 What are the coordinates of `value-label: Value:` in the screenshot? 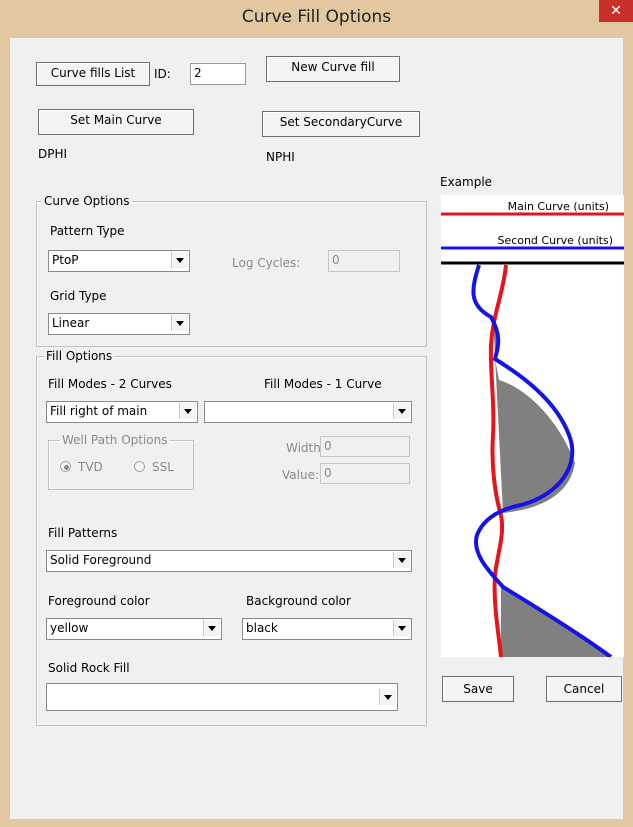 It's located at (300, 475).